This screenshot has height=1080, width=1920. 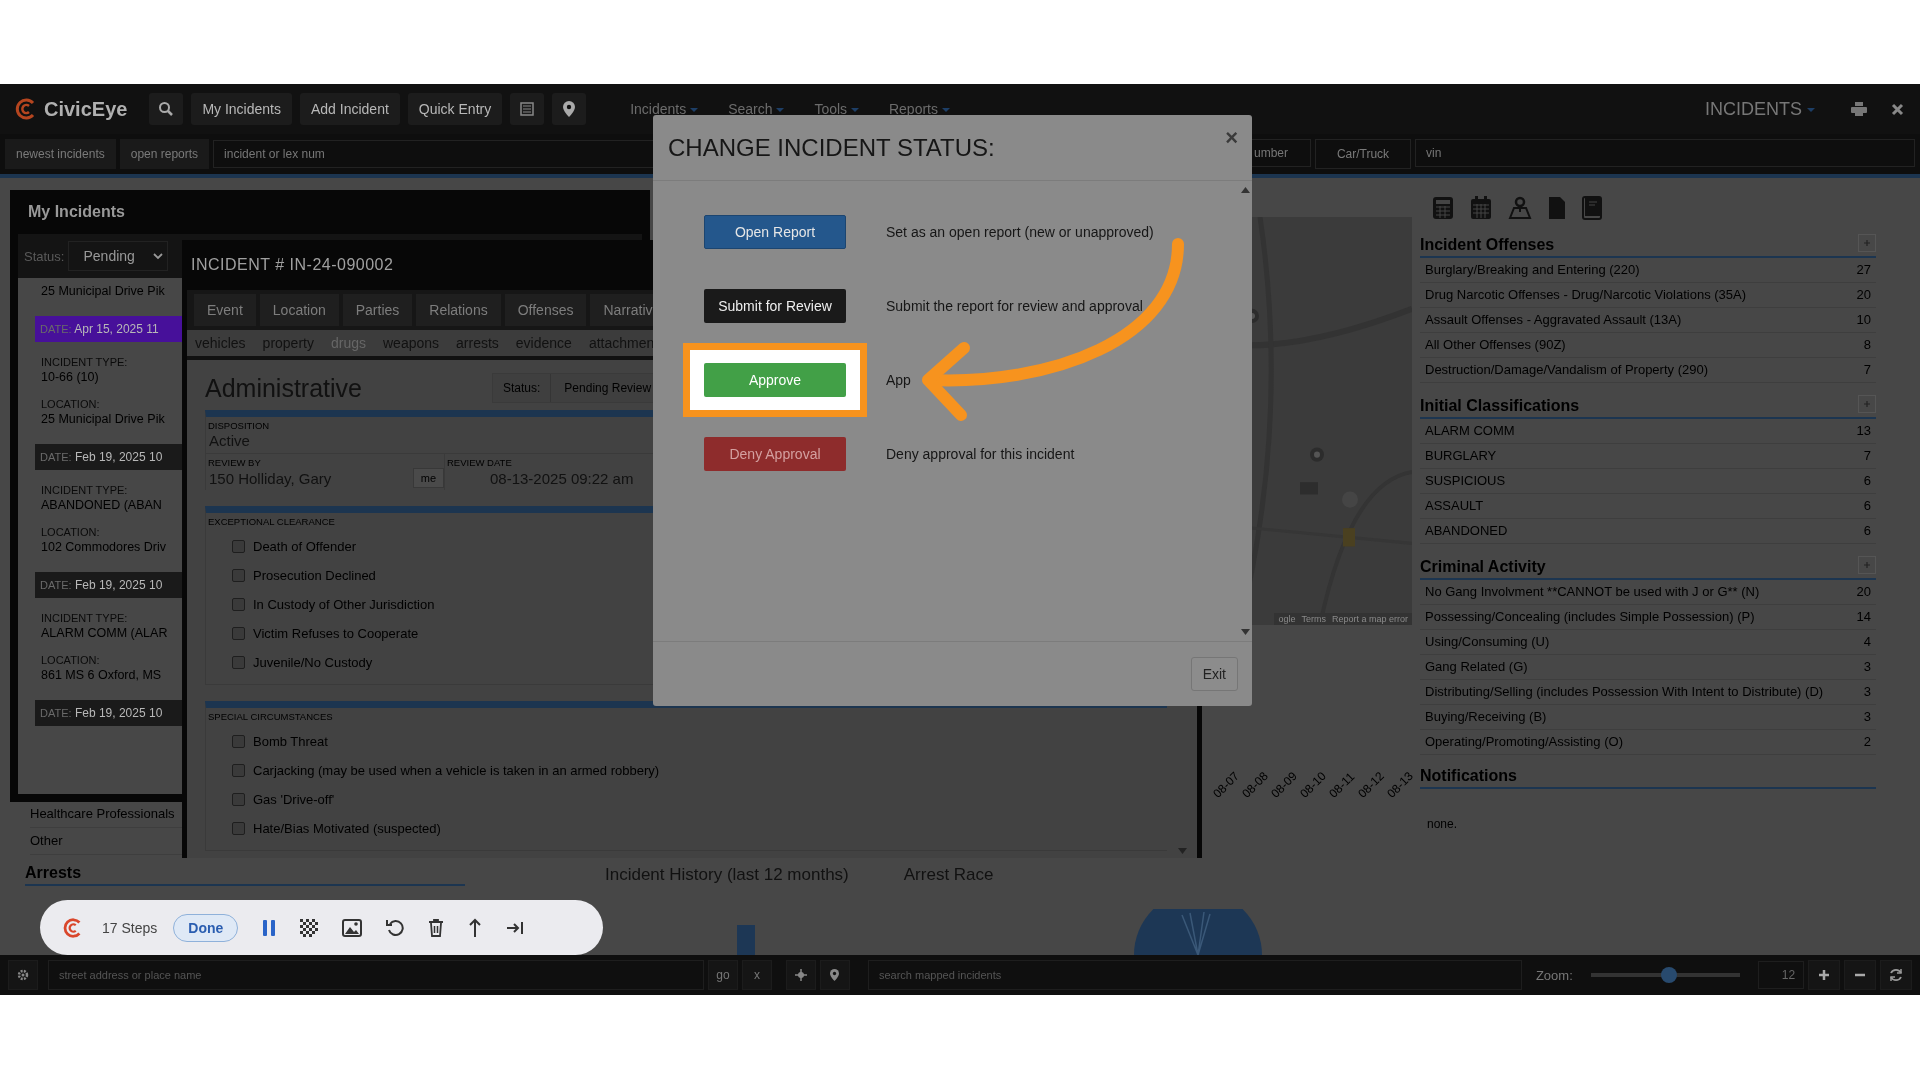 I want to click on stat-count: 2, so click(x=1867, y=742).